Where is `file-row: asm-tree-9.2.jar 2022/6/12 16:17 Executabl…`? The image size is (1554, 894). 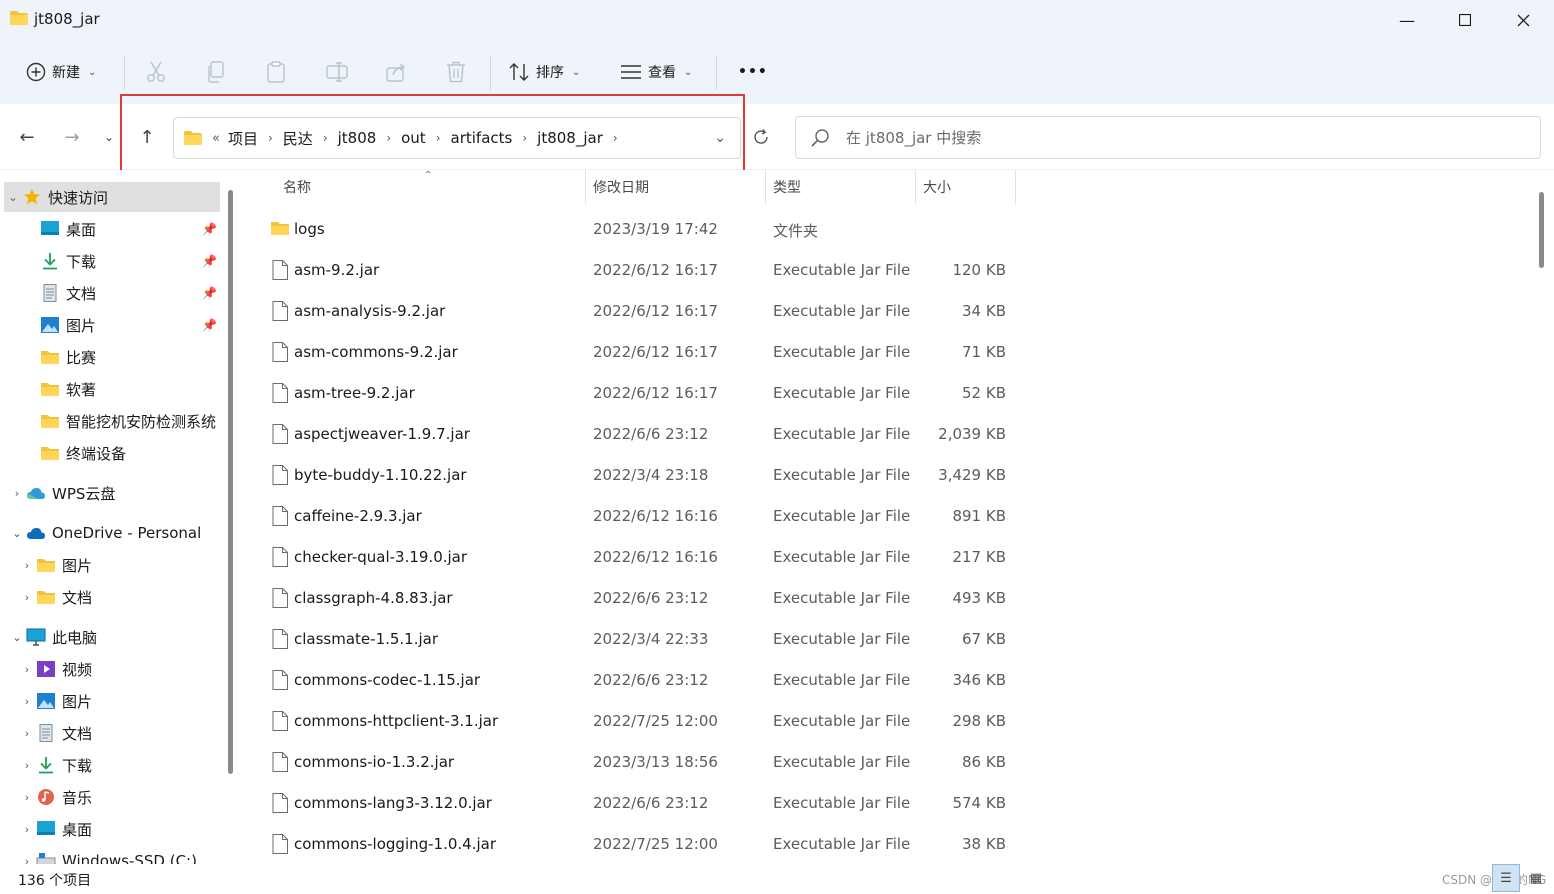 file-row: asm-tree-9.2.jar 2022/6/12 16:17 Executabl… is located at coordinates (887, 393).